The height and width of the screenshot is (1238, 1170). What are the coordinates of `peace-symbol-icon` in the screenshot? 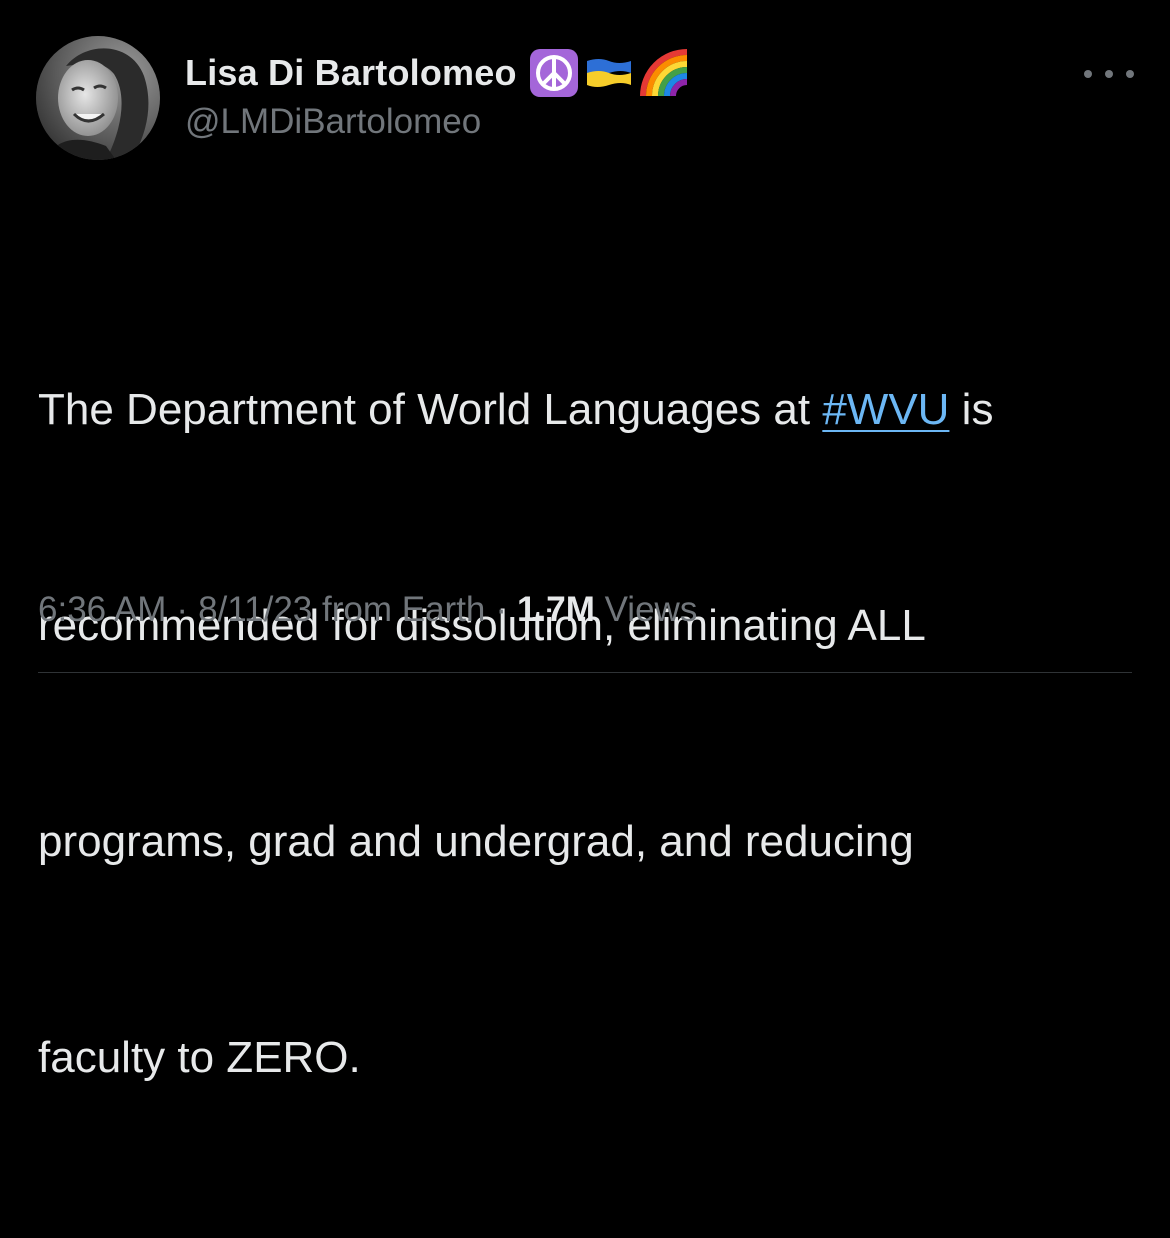 It's located at (554, 73).